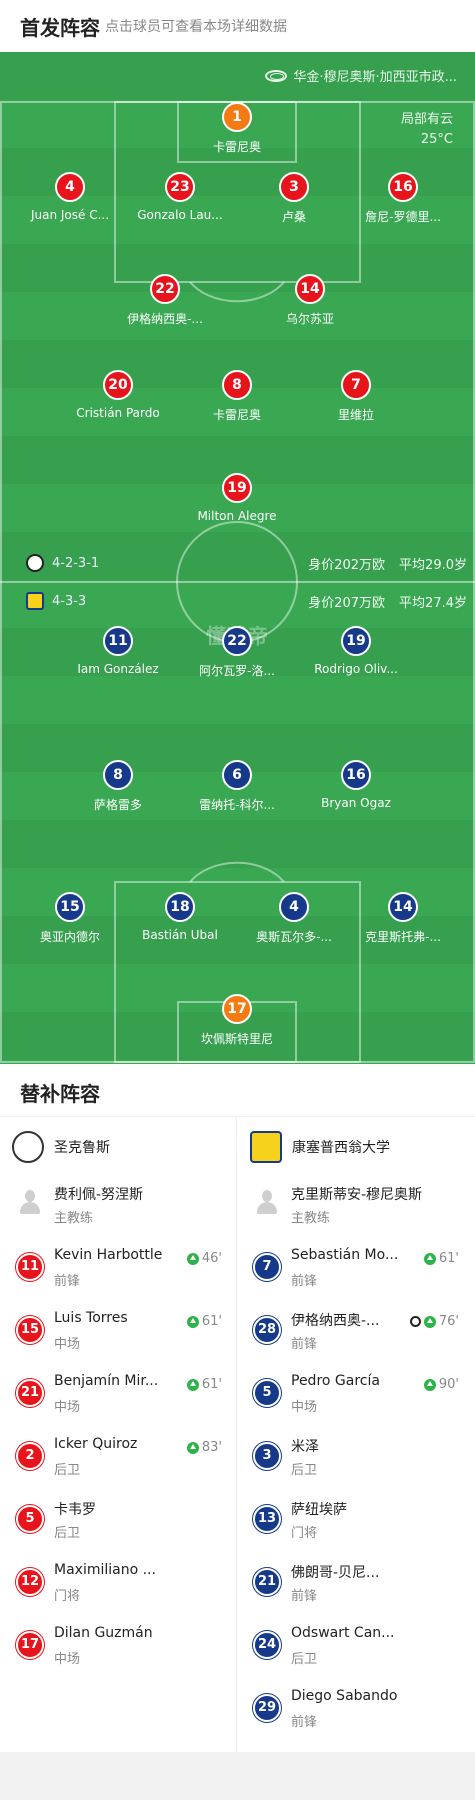 This screenshot has width=475, height=1800. I want to click on home-player: 20 Cristián Pardo, so click(118, 395).